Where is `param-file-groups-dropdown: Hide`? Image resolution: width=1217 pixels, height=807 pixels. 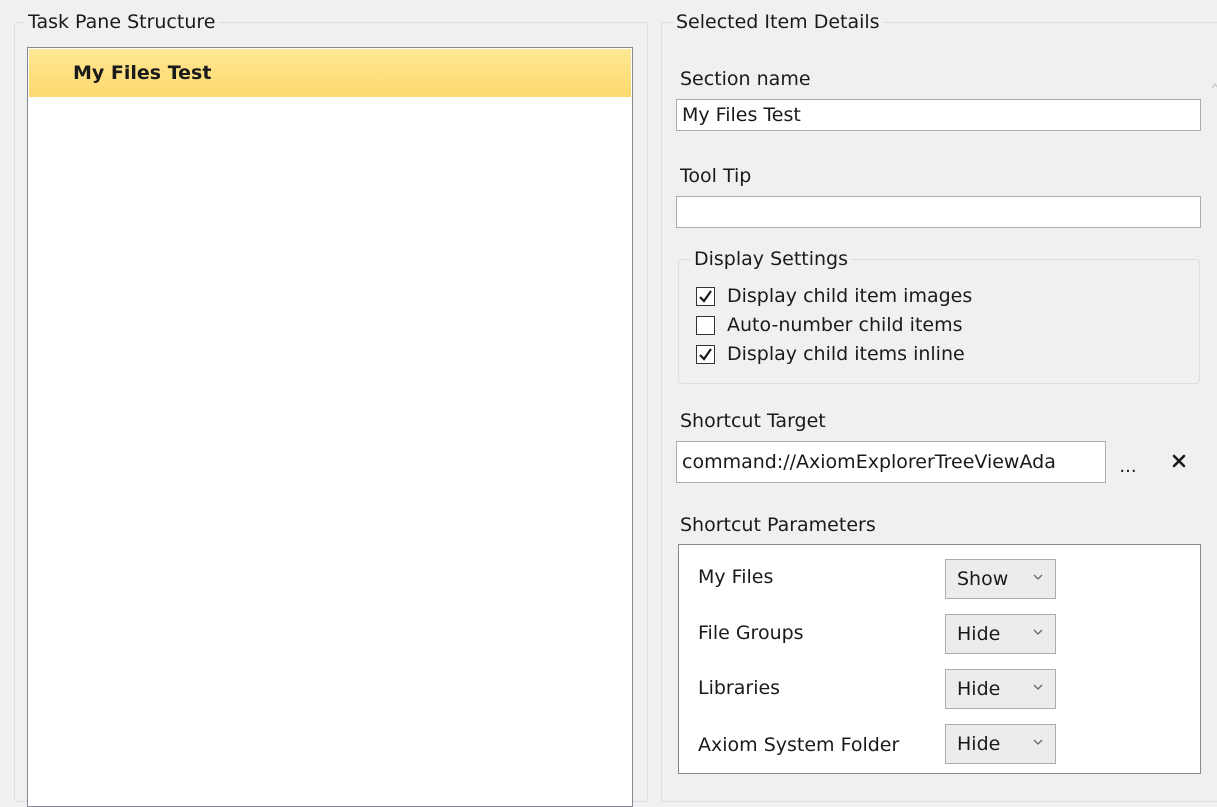
param-file-groups-dropdown: Hide is located at coordinates (1000, 634).